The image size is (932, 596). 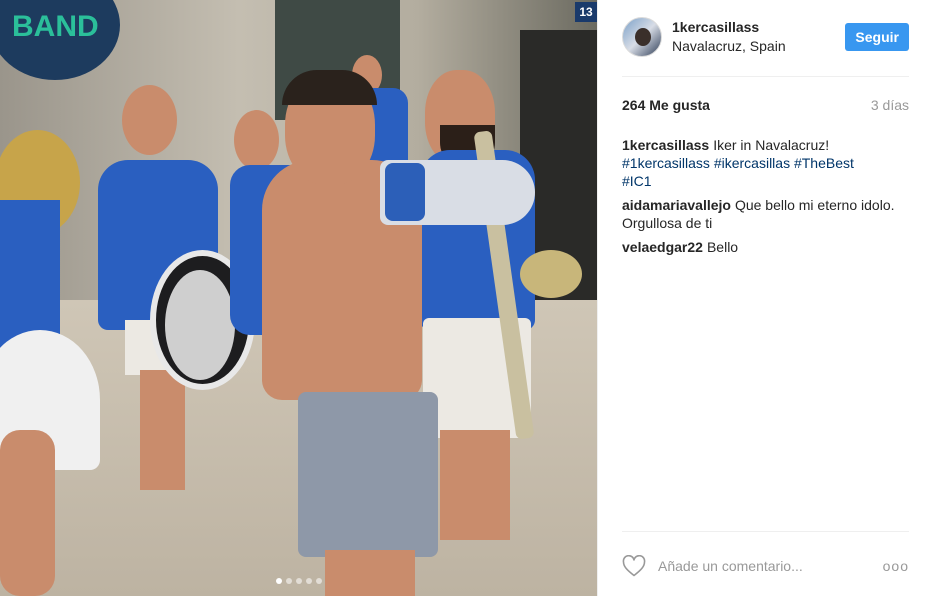 I want to click on comment-item: velaedgar22 Bello, so click(x=765, y=247).